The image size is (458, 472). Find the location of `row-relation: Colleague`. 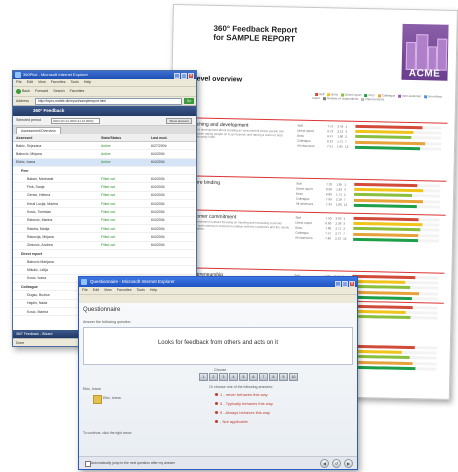

row-relation: Colleague is located at coordinates (302, 199).